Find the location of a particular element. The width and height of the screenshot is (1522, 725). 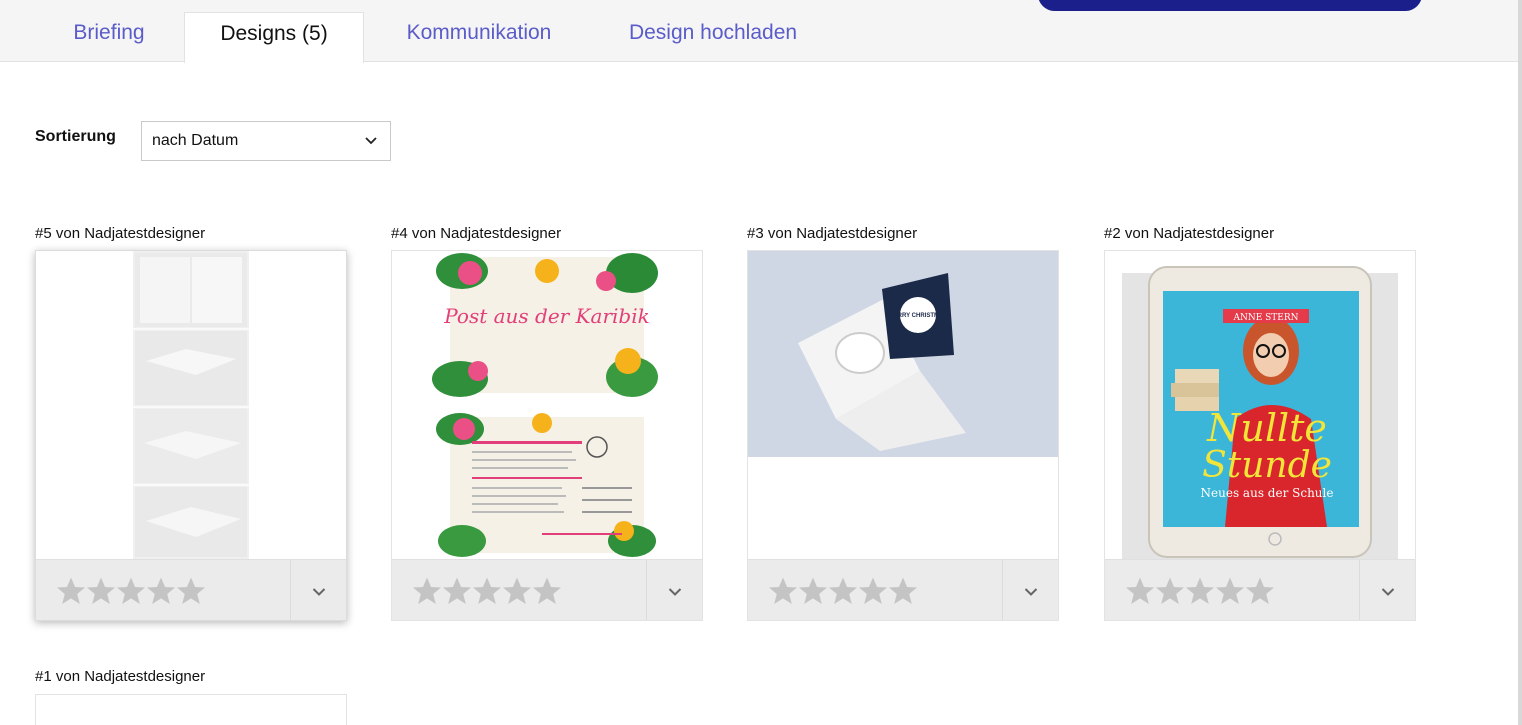

design-thumbnail: MERRY CHRISTMAS is located at coordinates (903, 405).